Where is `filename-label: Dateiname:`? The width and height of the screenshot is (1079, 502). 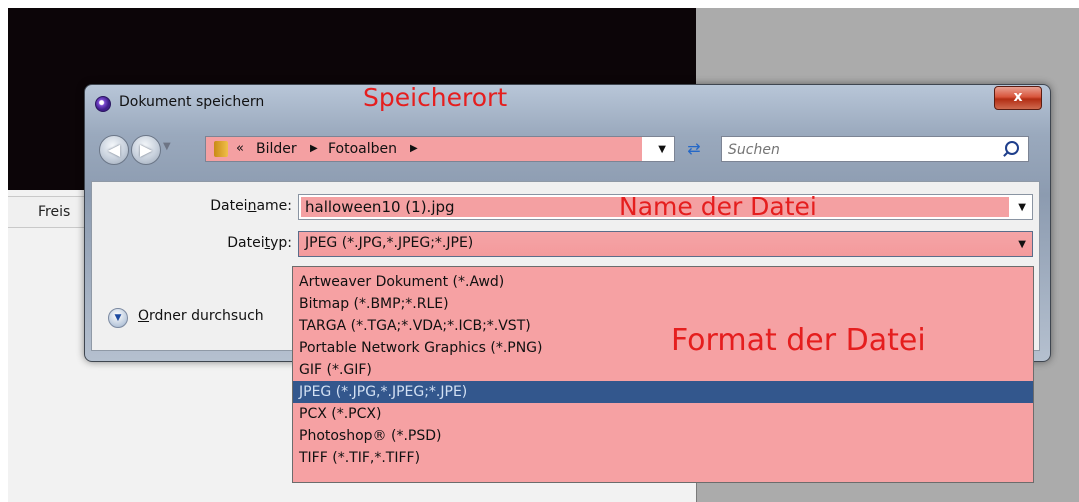
filename-label: Dateiname: is located at coordinates (251, 206).